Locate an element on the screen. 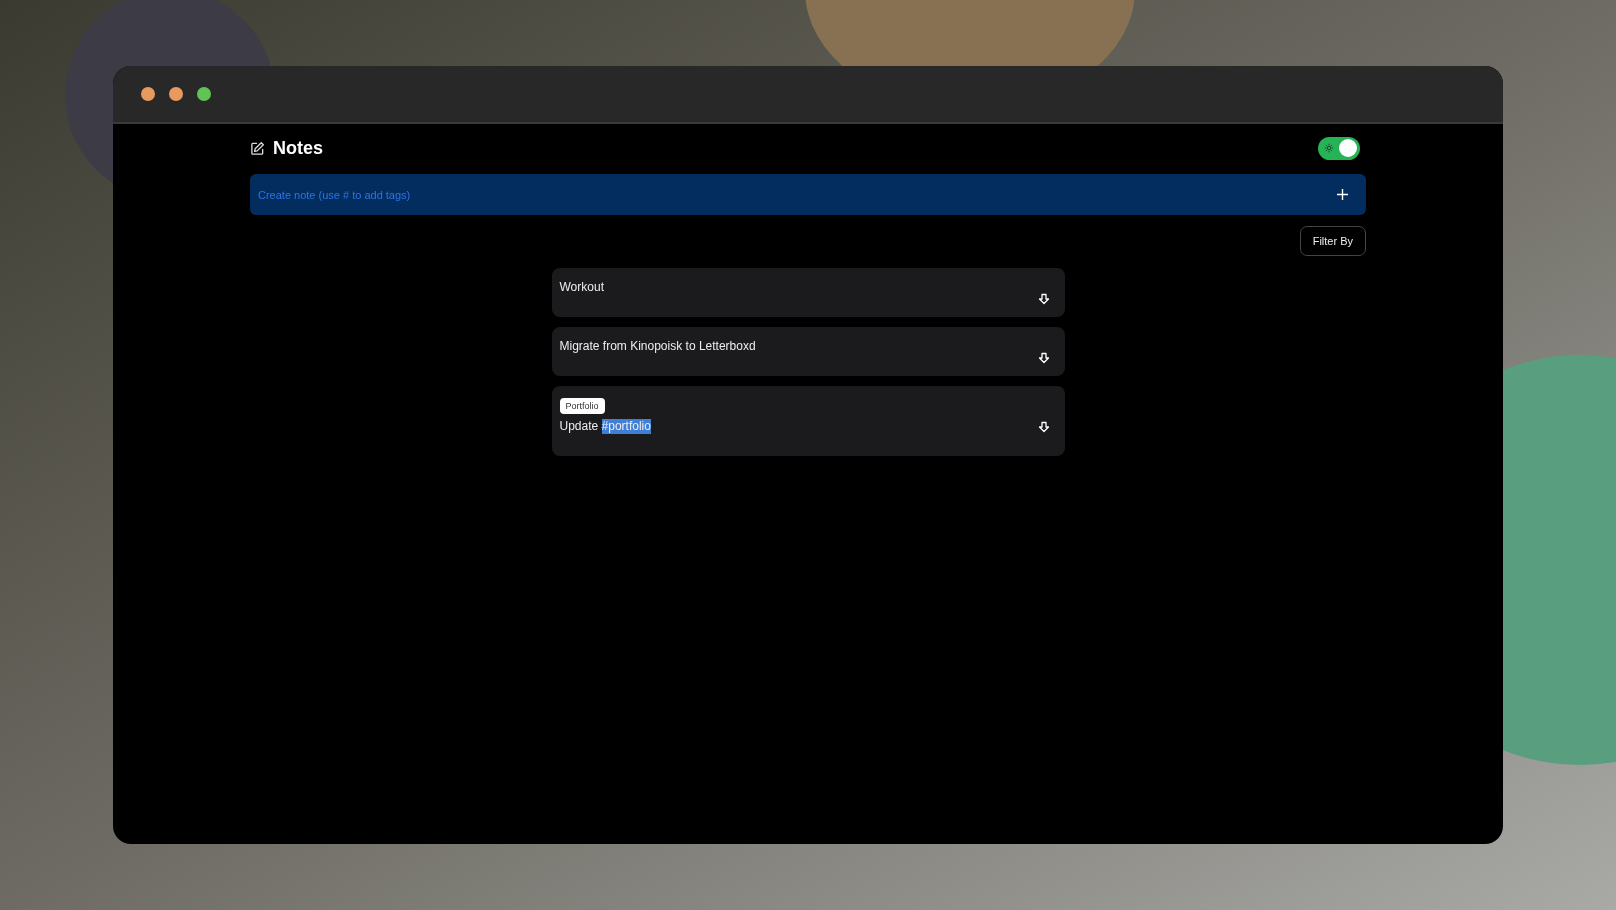 This screenshot has height=910, width=1616. filter-button: Filter By is located at coordinates (1332, 241).